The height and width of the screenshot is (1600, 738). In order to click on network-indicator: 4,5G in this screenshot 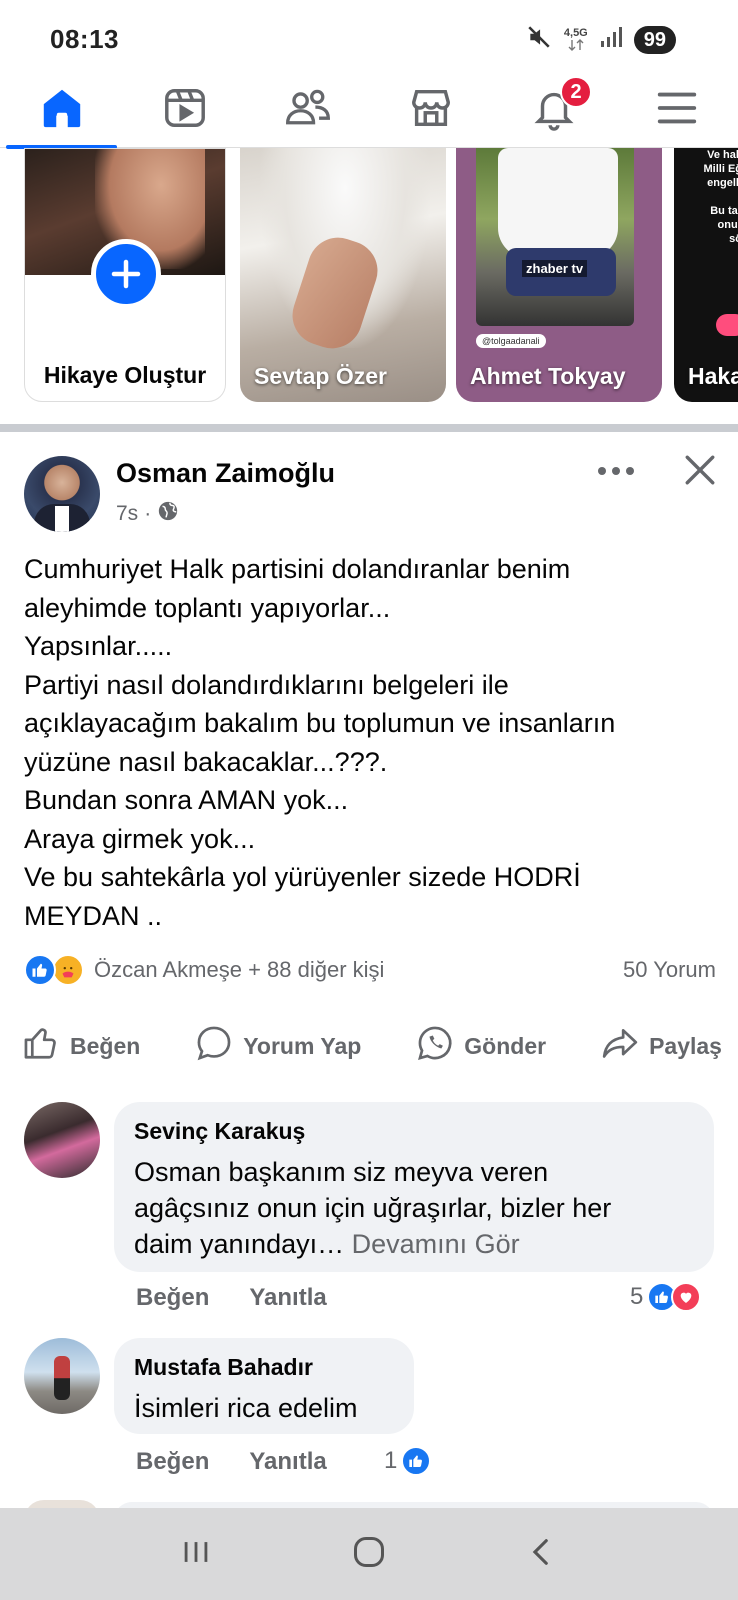, I will do `click(576, 39)`.